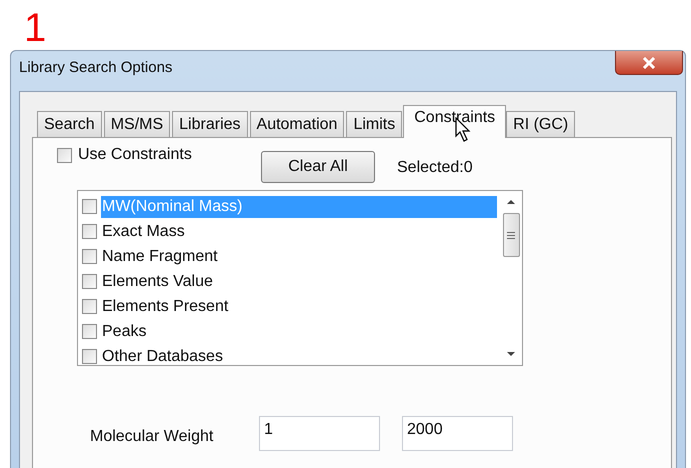 Image resolution: width=691 pixels, height=468 pixels. I want to click on list-item: Name Fragment, so click(299, 257).